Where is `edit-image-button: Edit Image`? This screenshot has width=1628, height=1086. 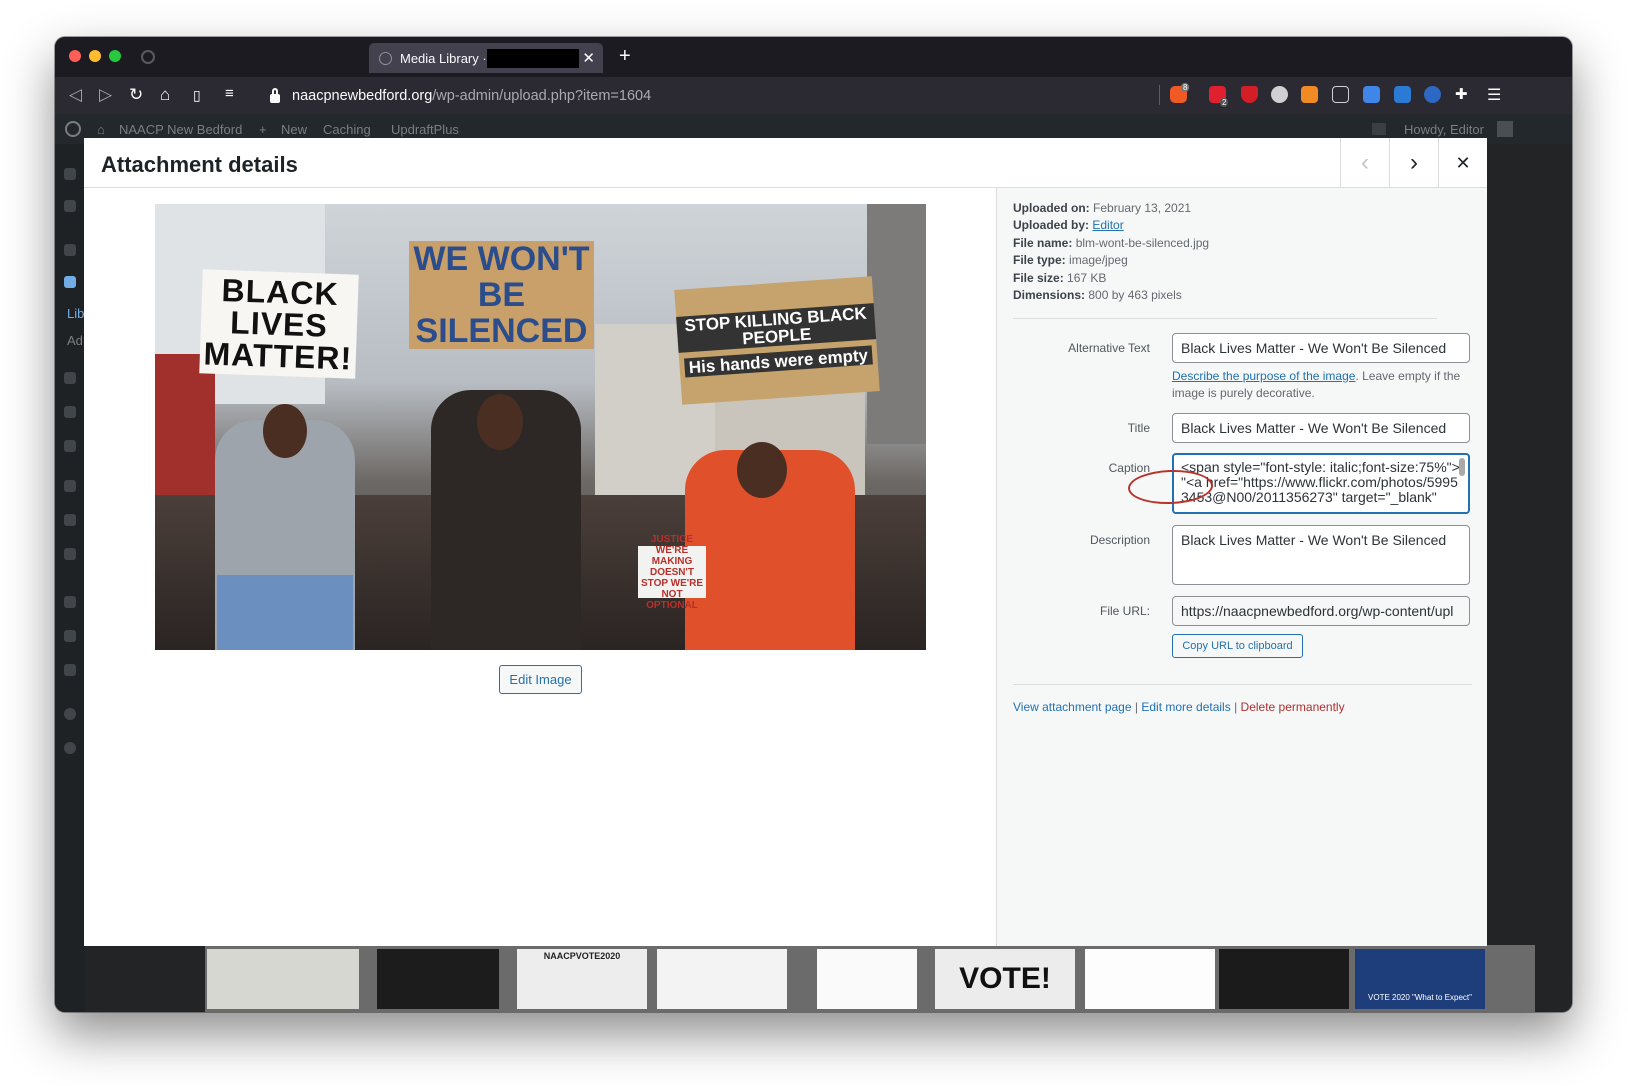 edit-image-button: Edit Image is located at coordinates (540, 679).